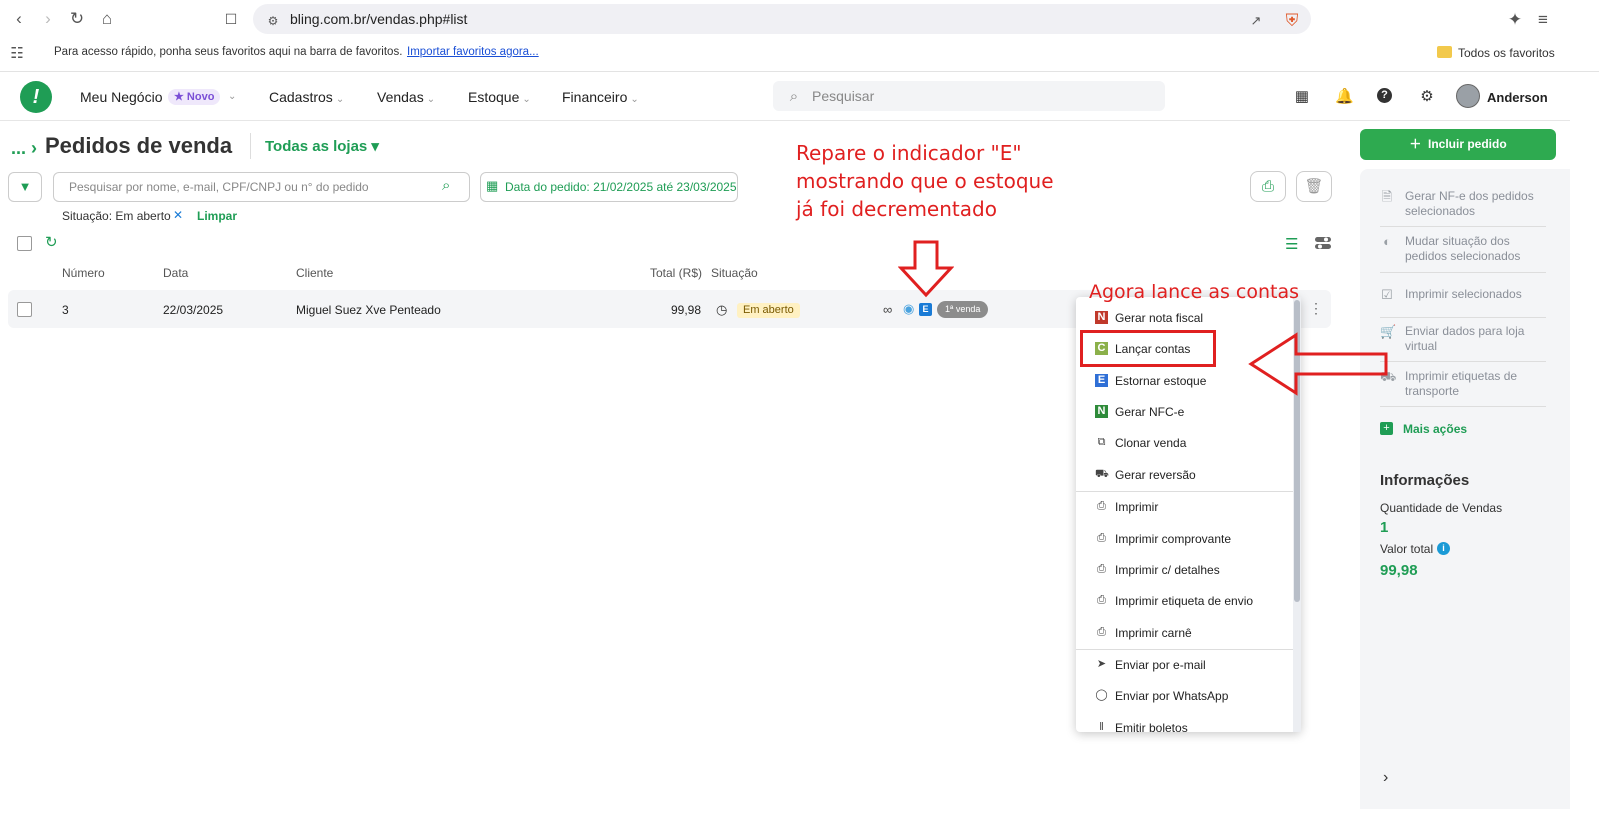  I want to click on sidebar-action-imprimir-selecionados: ☑ Imprimir selecionados, so click(1463, 302).